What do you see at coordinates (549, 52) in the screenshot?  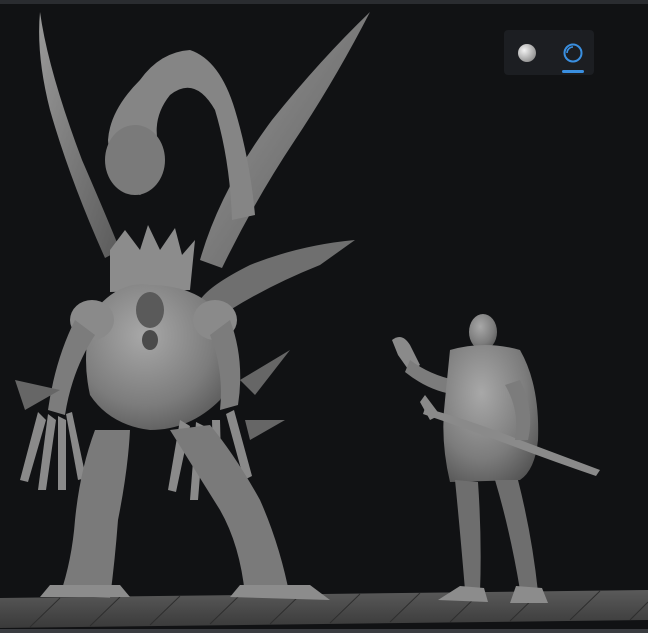 I see `view-mode-toggle` at bounding box center [549, 52].